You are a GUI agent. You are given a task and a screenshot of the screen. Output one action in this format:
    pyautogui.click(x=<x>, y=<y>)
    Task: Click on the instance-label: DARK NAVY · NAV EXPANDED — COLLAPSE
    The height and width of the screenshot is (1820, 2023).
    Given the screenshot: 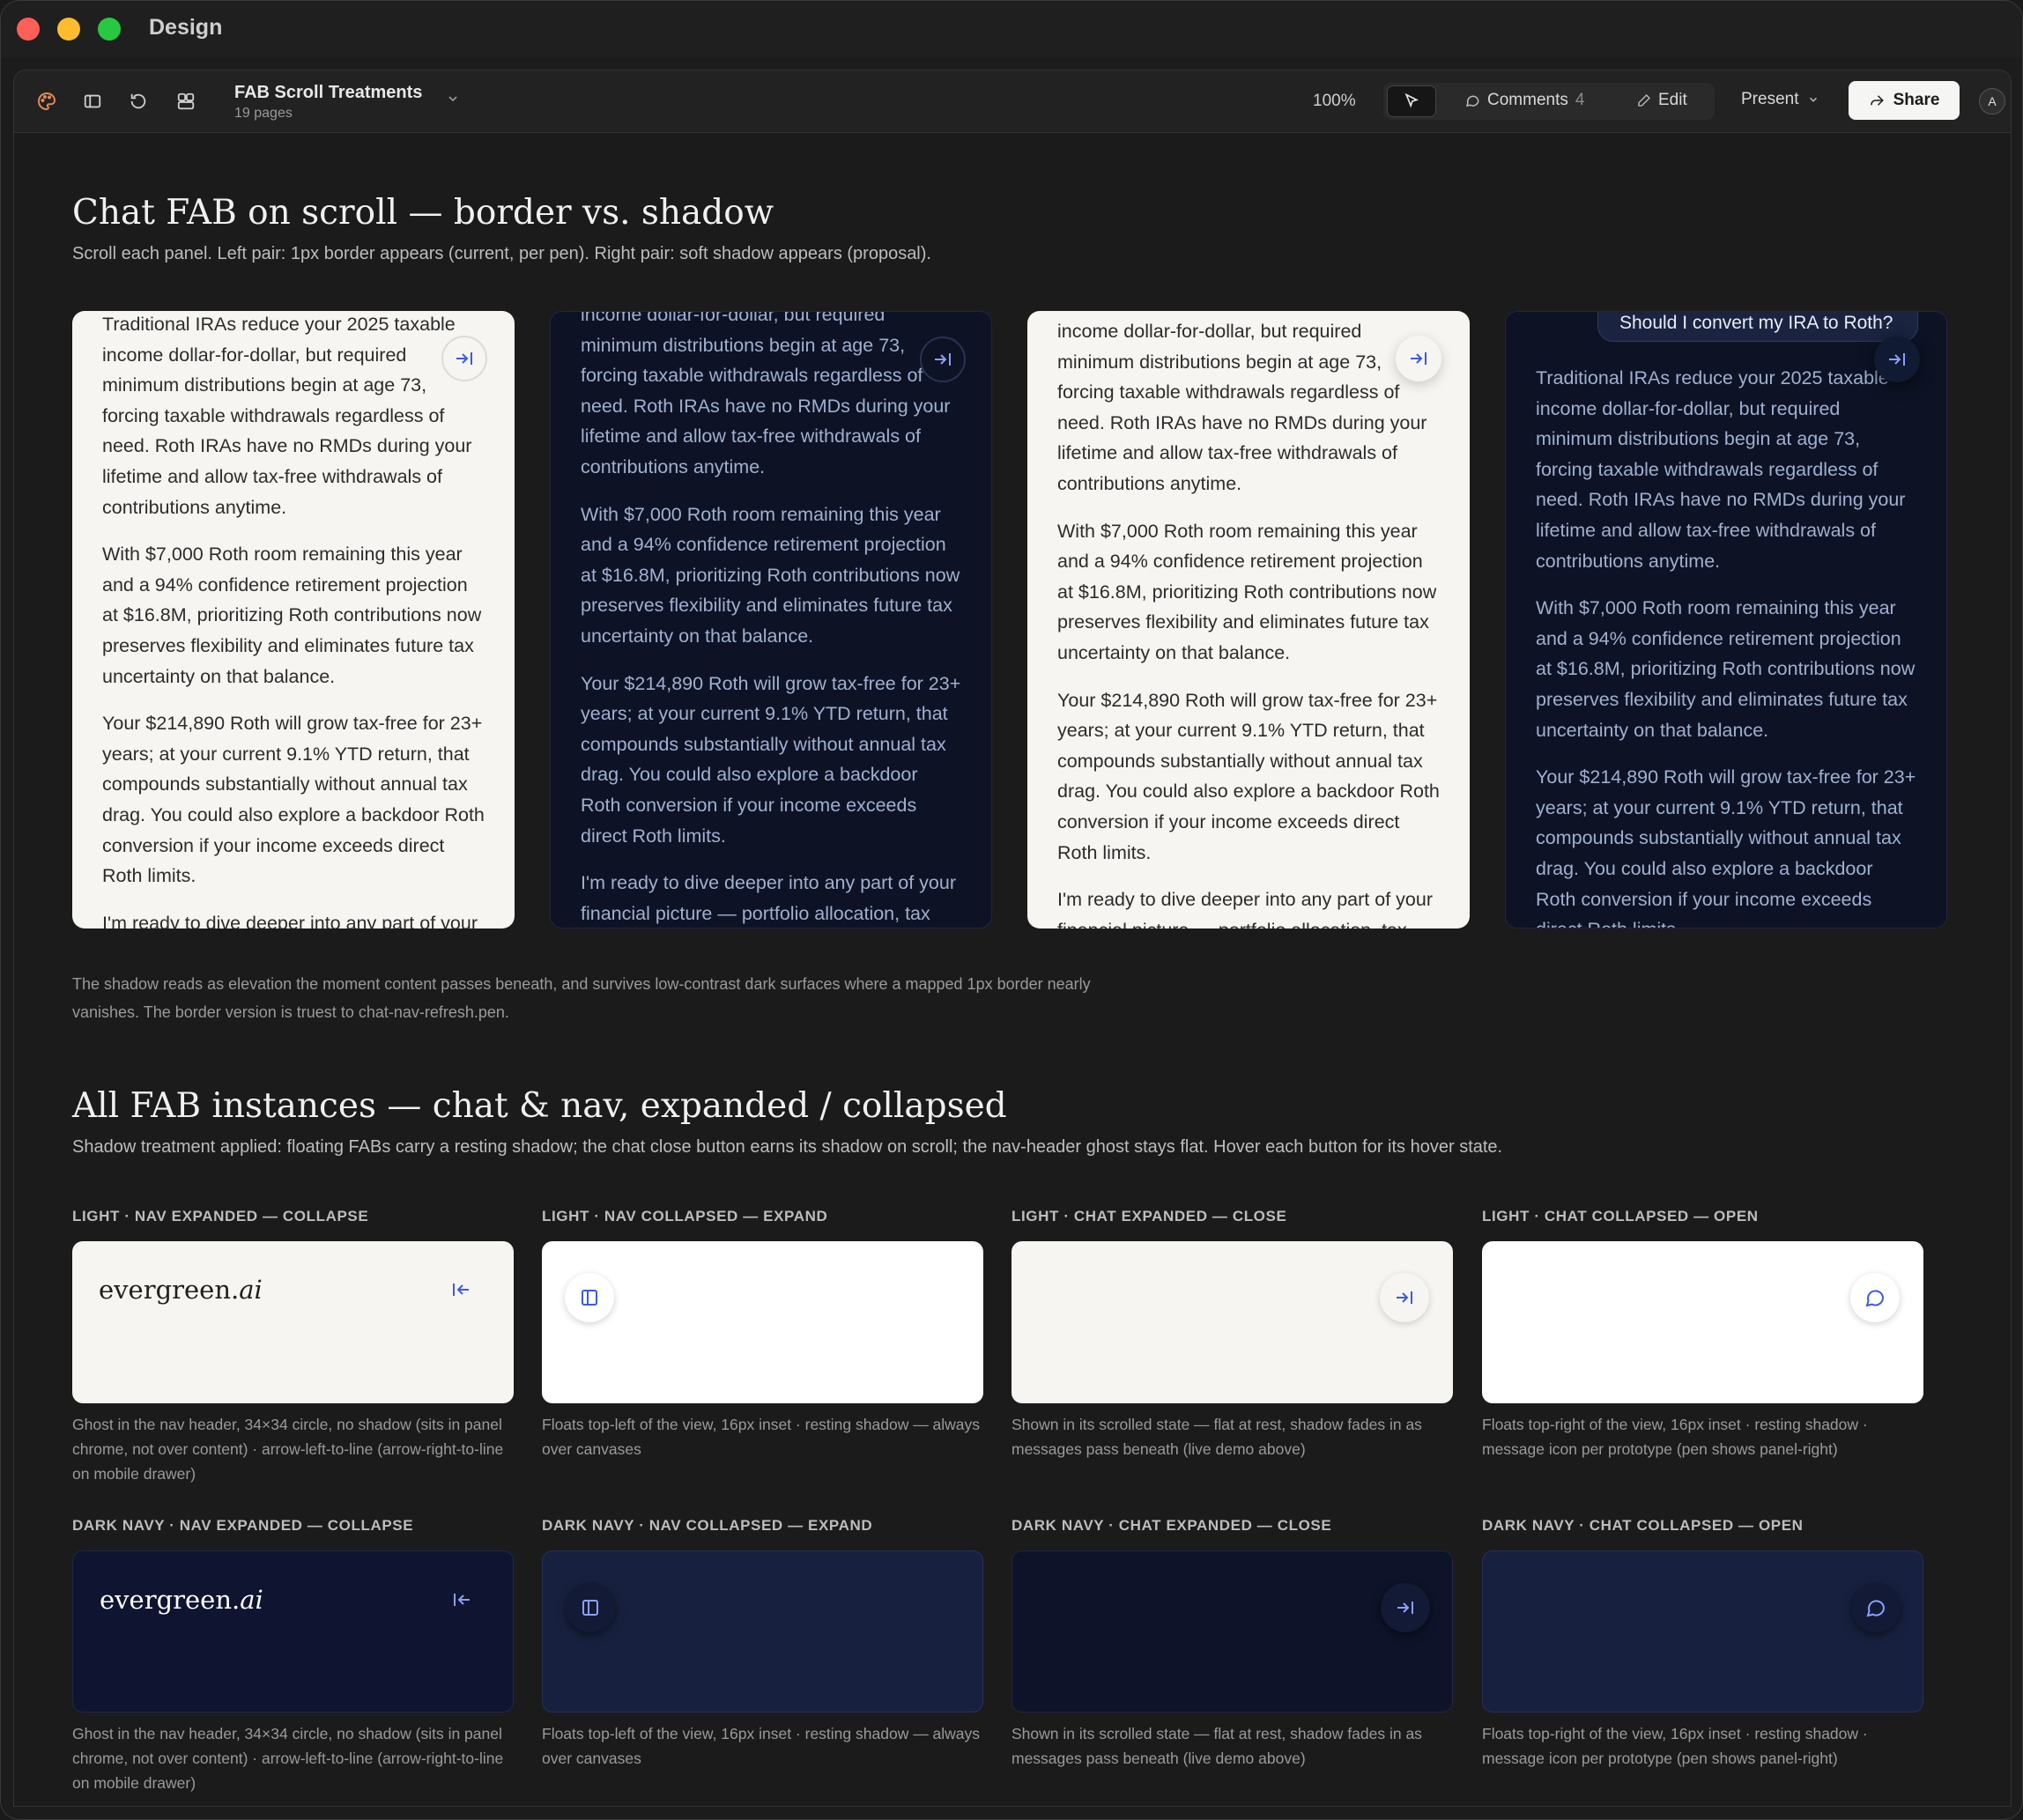 What is the action you would take?
    pyautogui.click(x=243, y=1525)
    